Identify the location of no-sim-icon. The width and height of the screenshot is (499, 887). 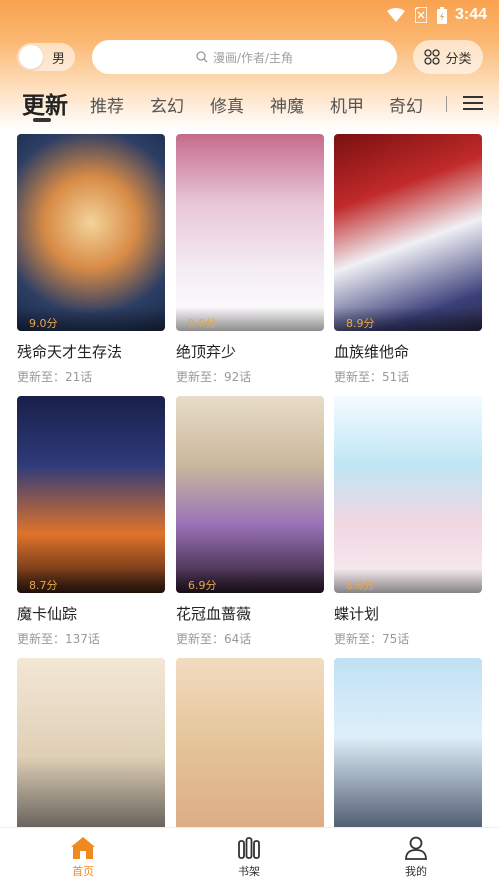
(420, 15).